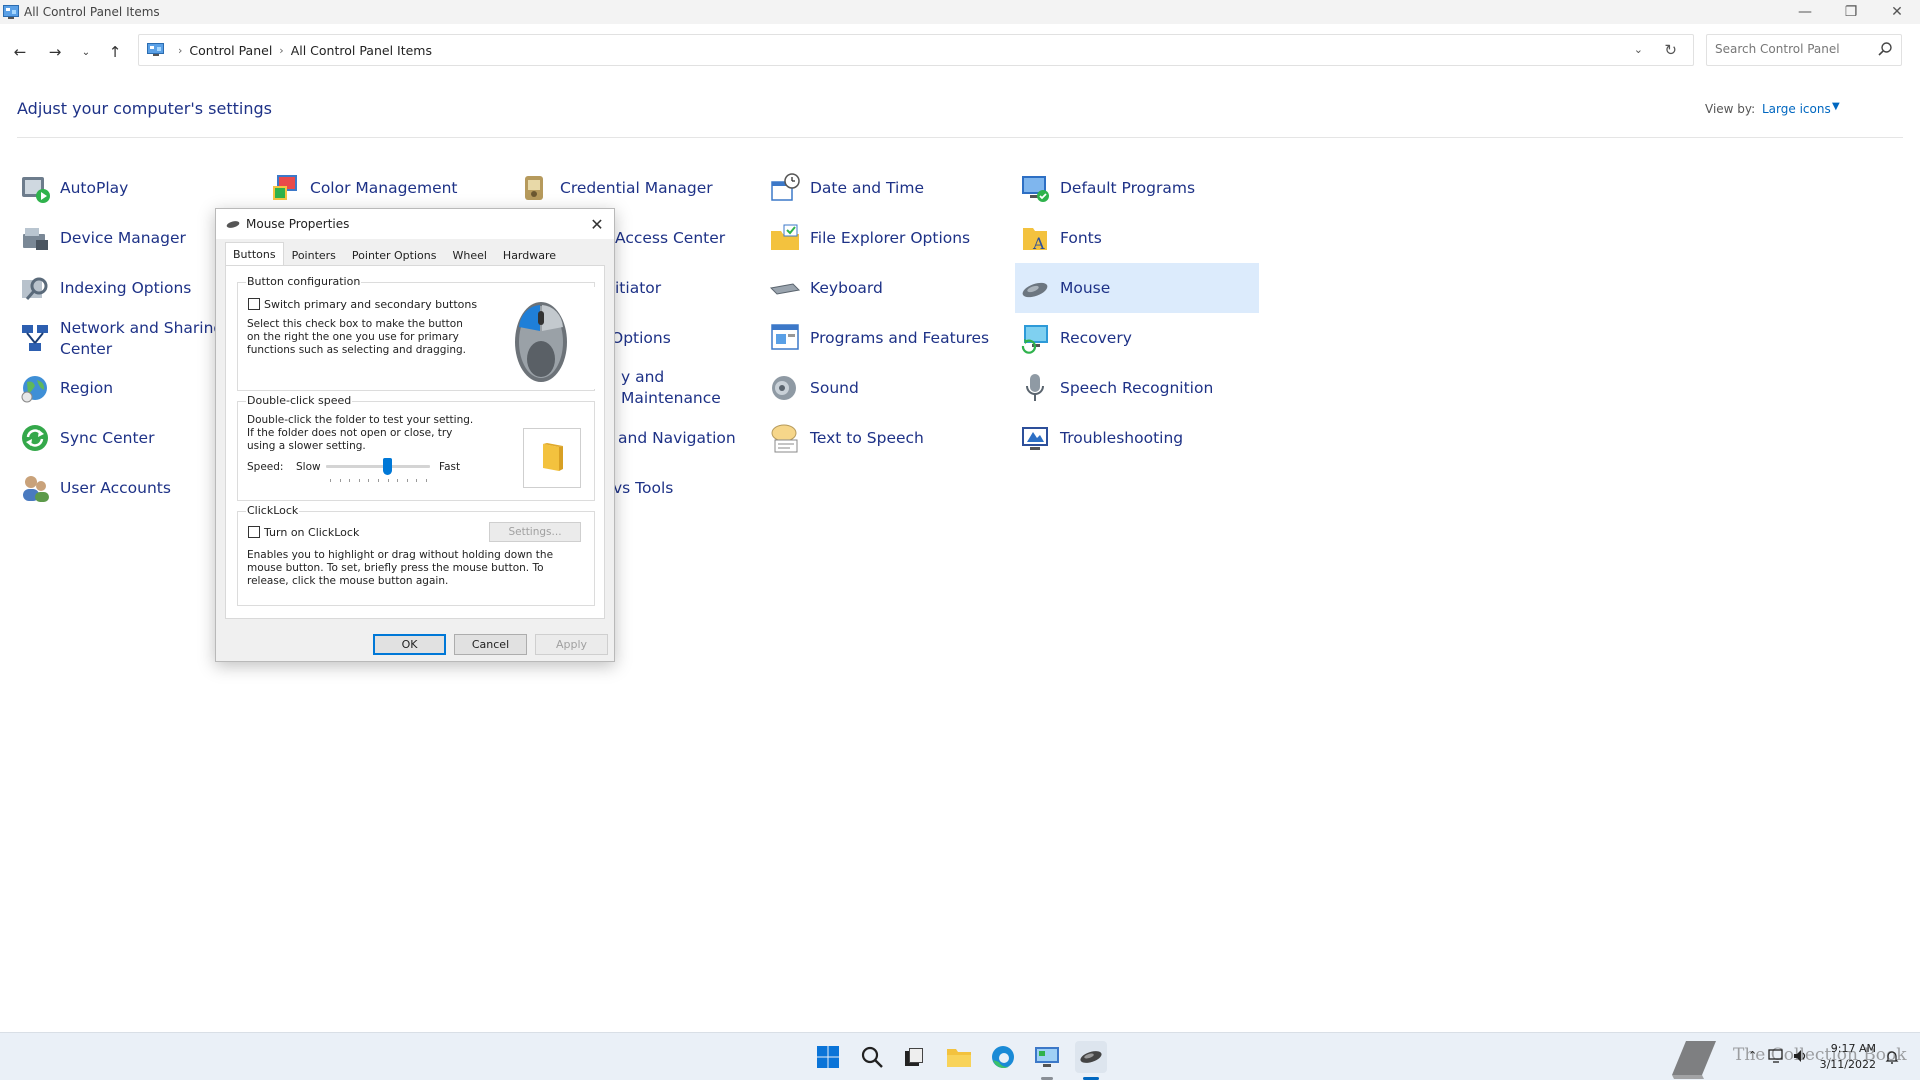 This screenshot has height=1080, width=1920. I want to click on region-globe-icon, so click(34, 389).